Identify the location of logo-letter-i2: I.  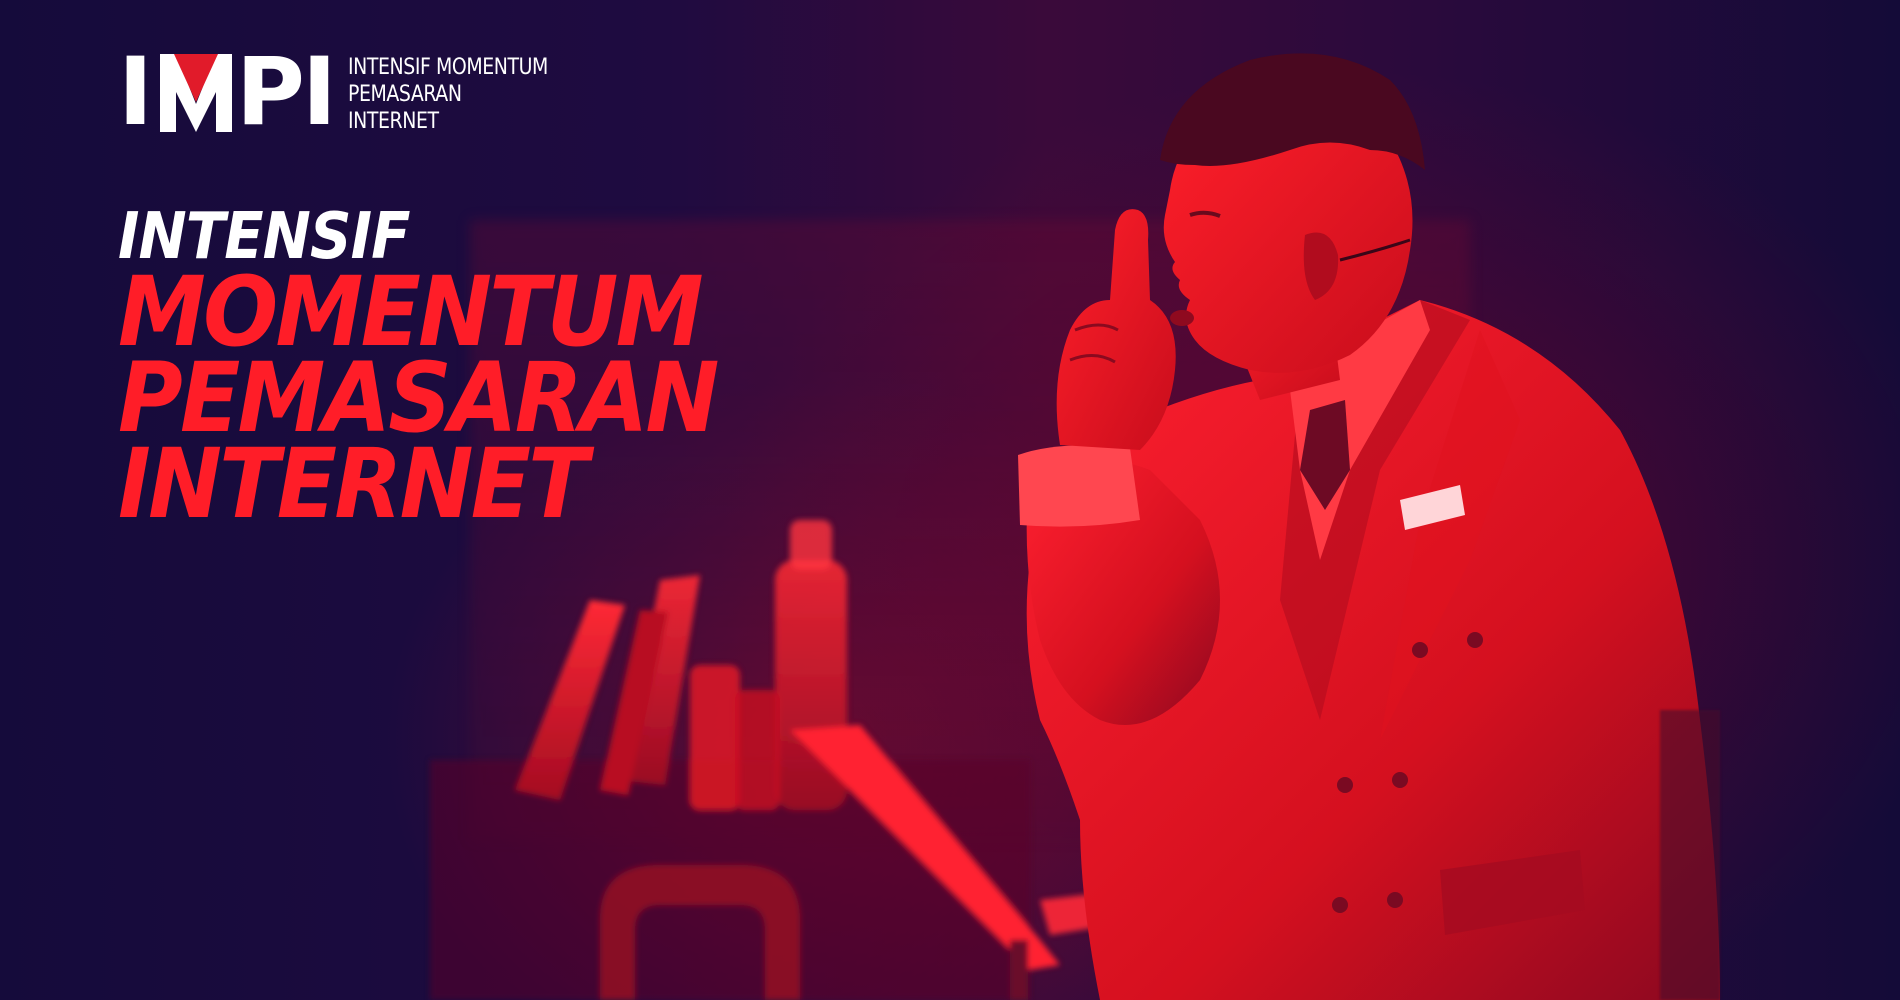
(319, 92).